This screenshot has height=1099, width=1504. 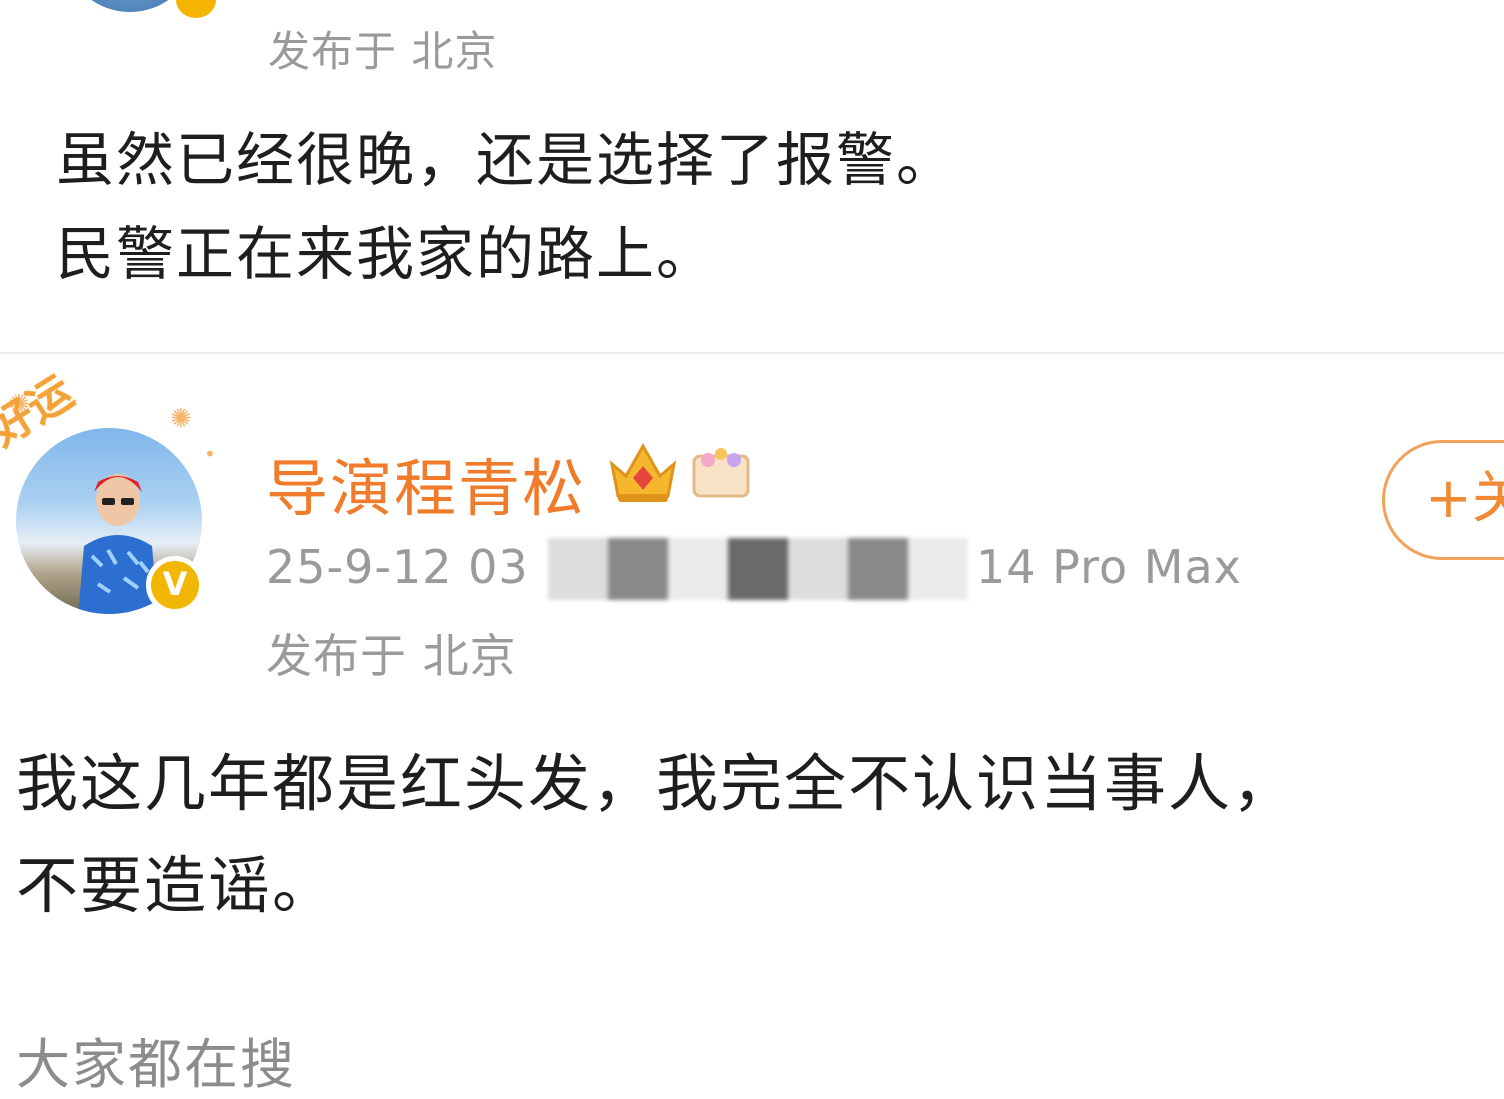 I want to click on prev-post-text-line-1: 虽然已经很晚，还是选择了报警。, so click(x=506, y=160).